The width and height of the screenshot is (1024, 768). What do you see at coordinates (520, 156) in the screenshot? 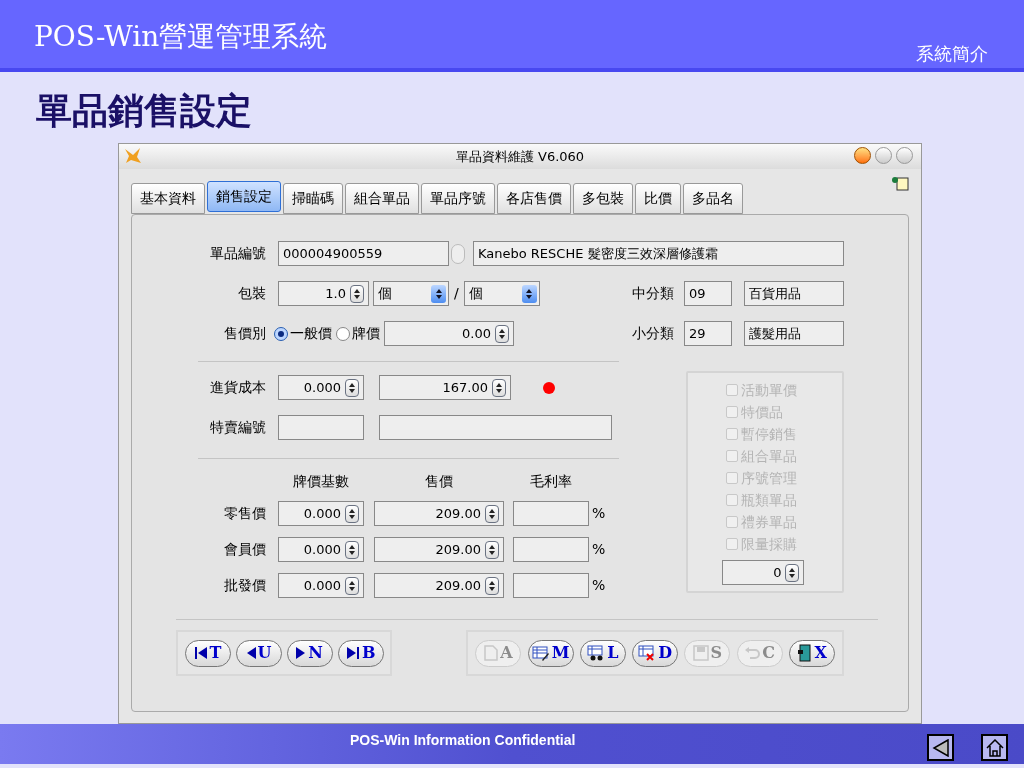
I see `window-title: 單品資料維護 V6.060` at bounding box center [520, 156].